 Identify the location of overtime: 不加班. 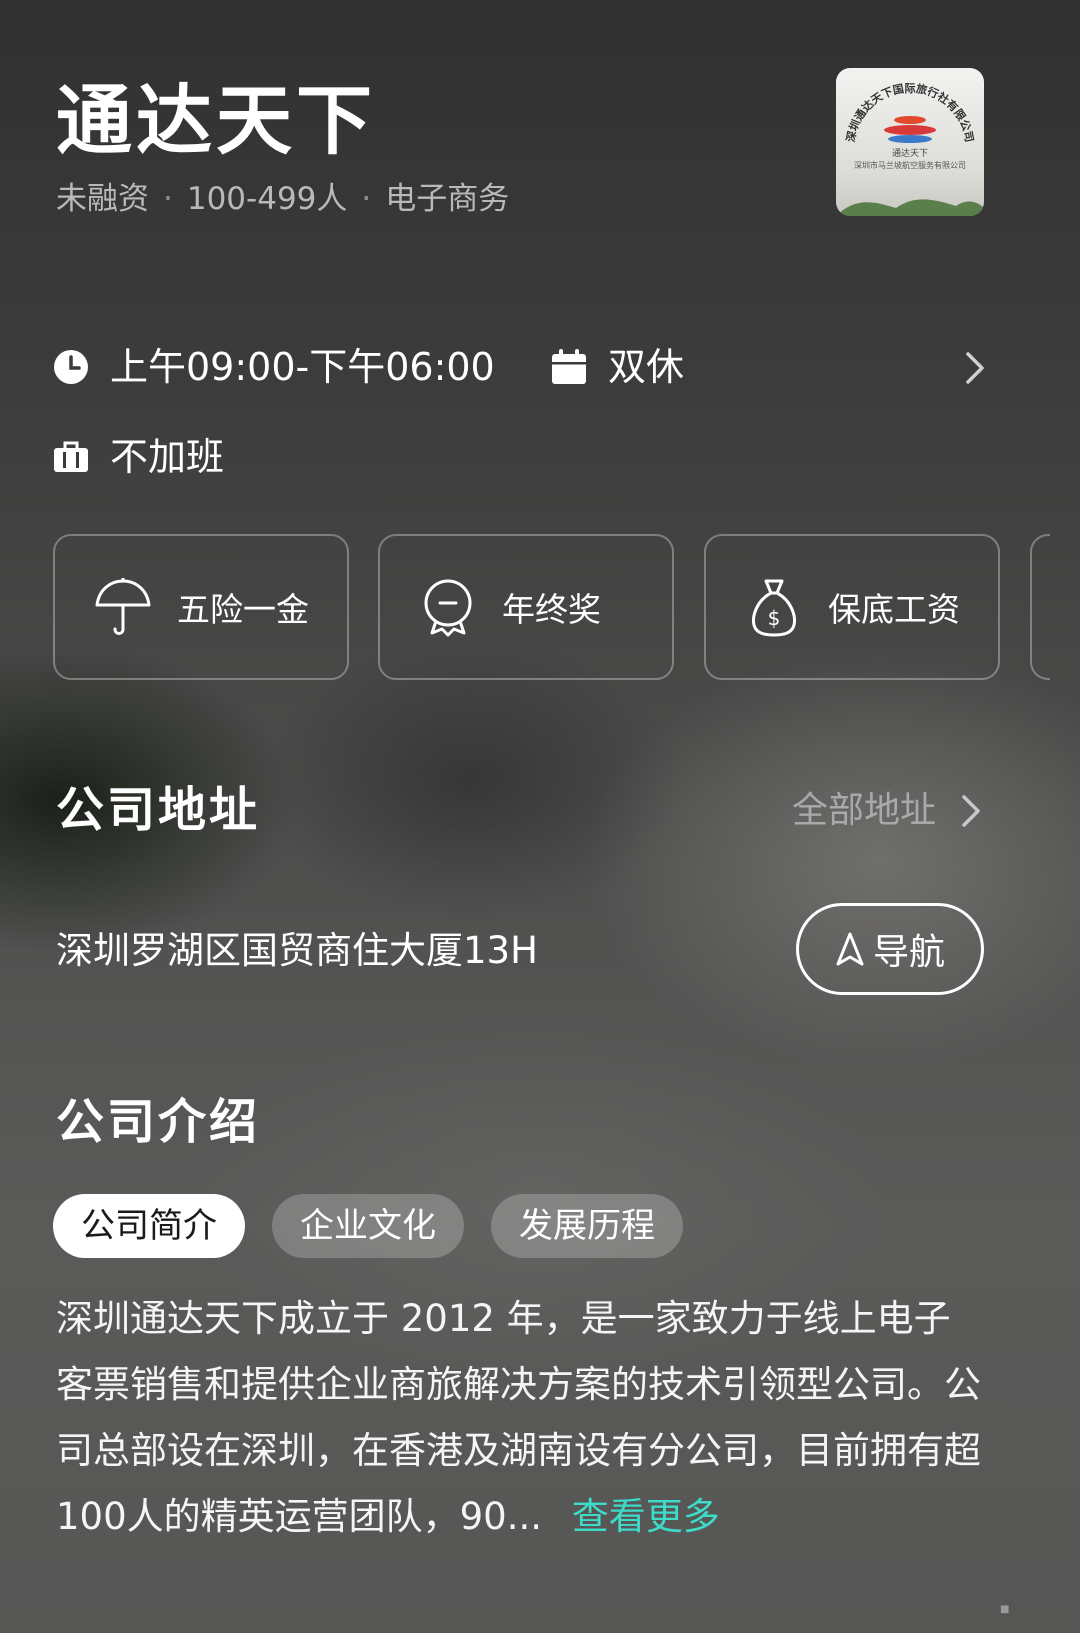
(138, 457).